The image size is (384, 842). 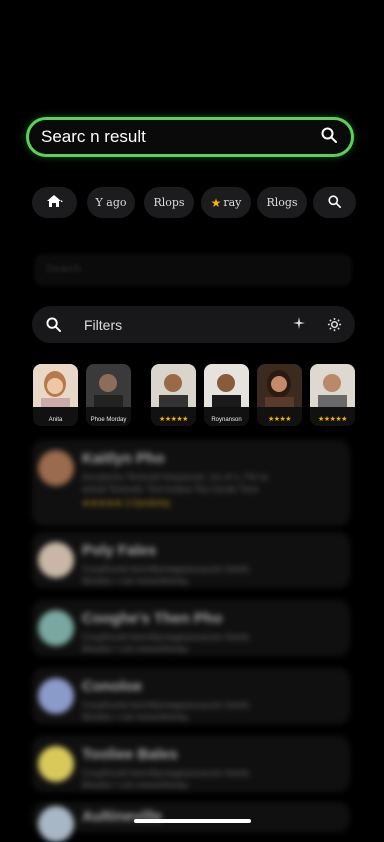 I want to click on person-card: ★★★★, so click(x=279, y=395).